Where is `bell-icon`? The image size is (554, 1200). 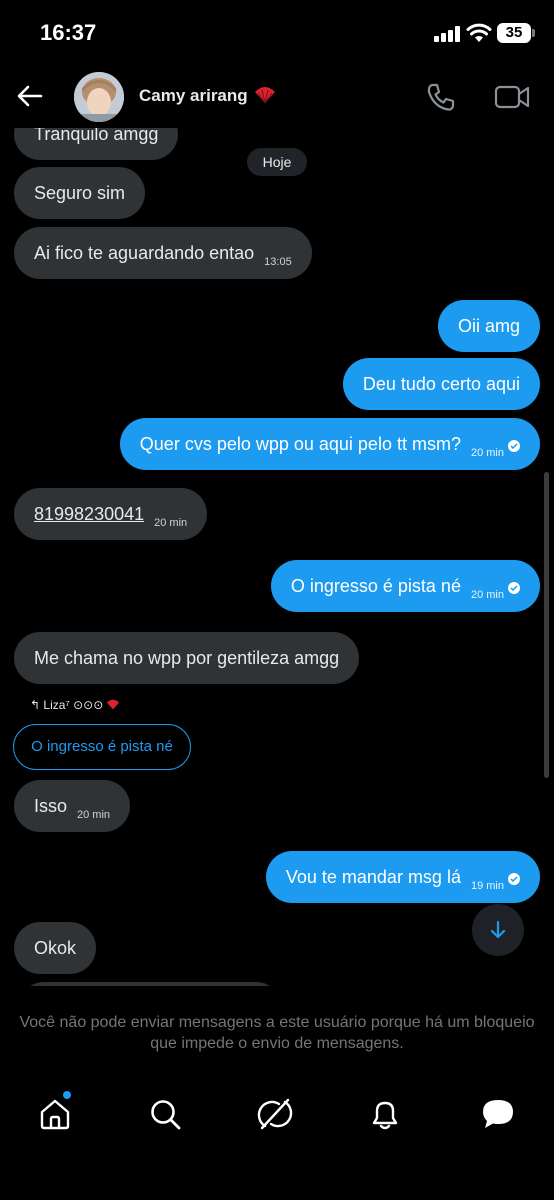 bell-icon is located at coordinates (385, 1115).